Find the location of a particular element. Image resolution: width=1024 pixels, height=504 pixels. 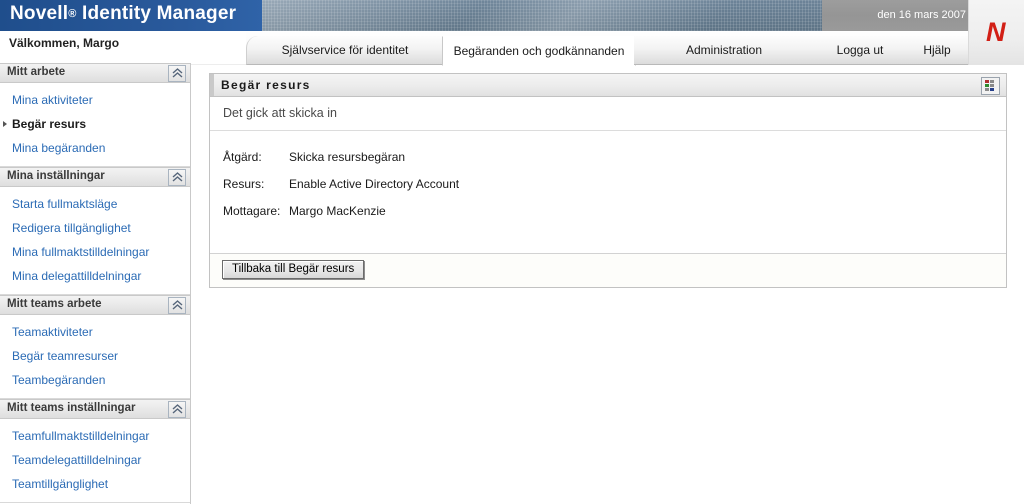

sidebar-item-my-delegate-assignments: Mina delegattilldelningar is located at coordinates (95, 276).